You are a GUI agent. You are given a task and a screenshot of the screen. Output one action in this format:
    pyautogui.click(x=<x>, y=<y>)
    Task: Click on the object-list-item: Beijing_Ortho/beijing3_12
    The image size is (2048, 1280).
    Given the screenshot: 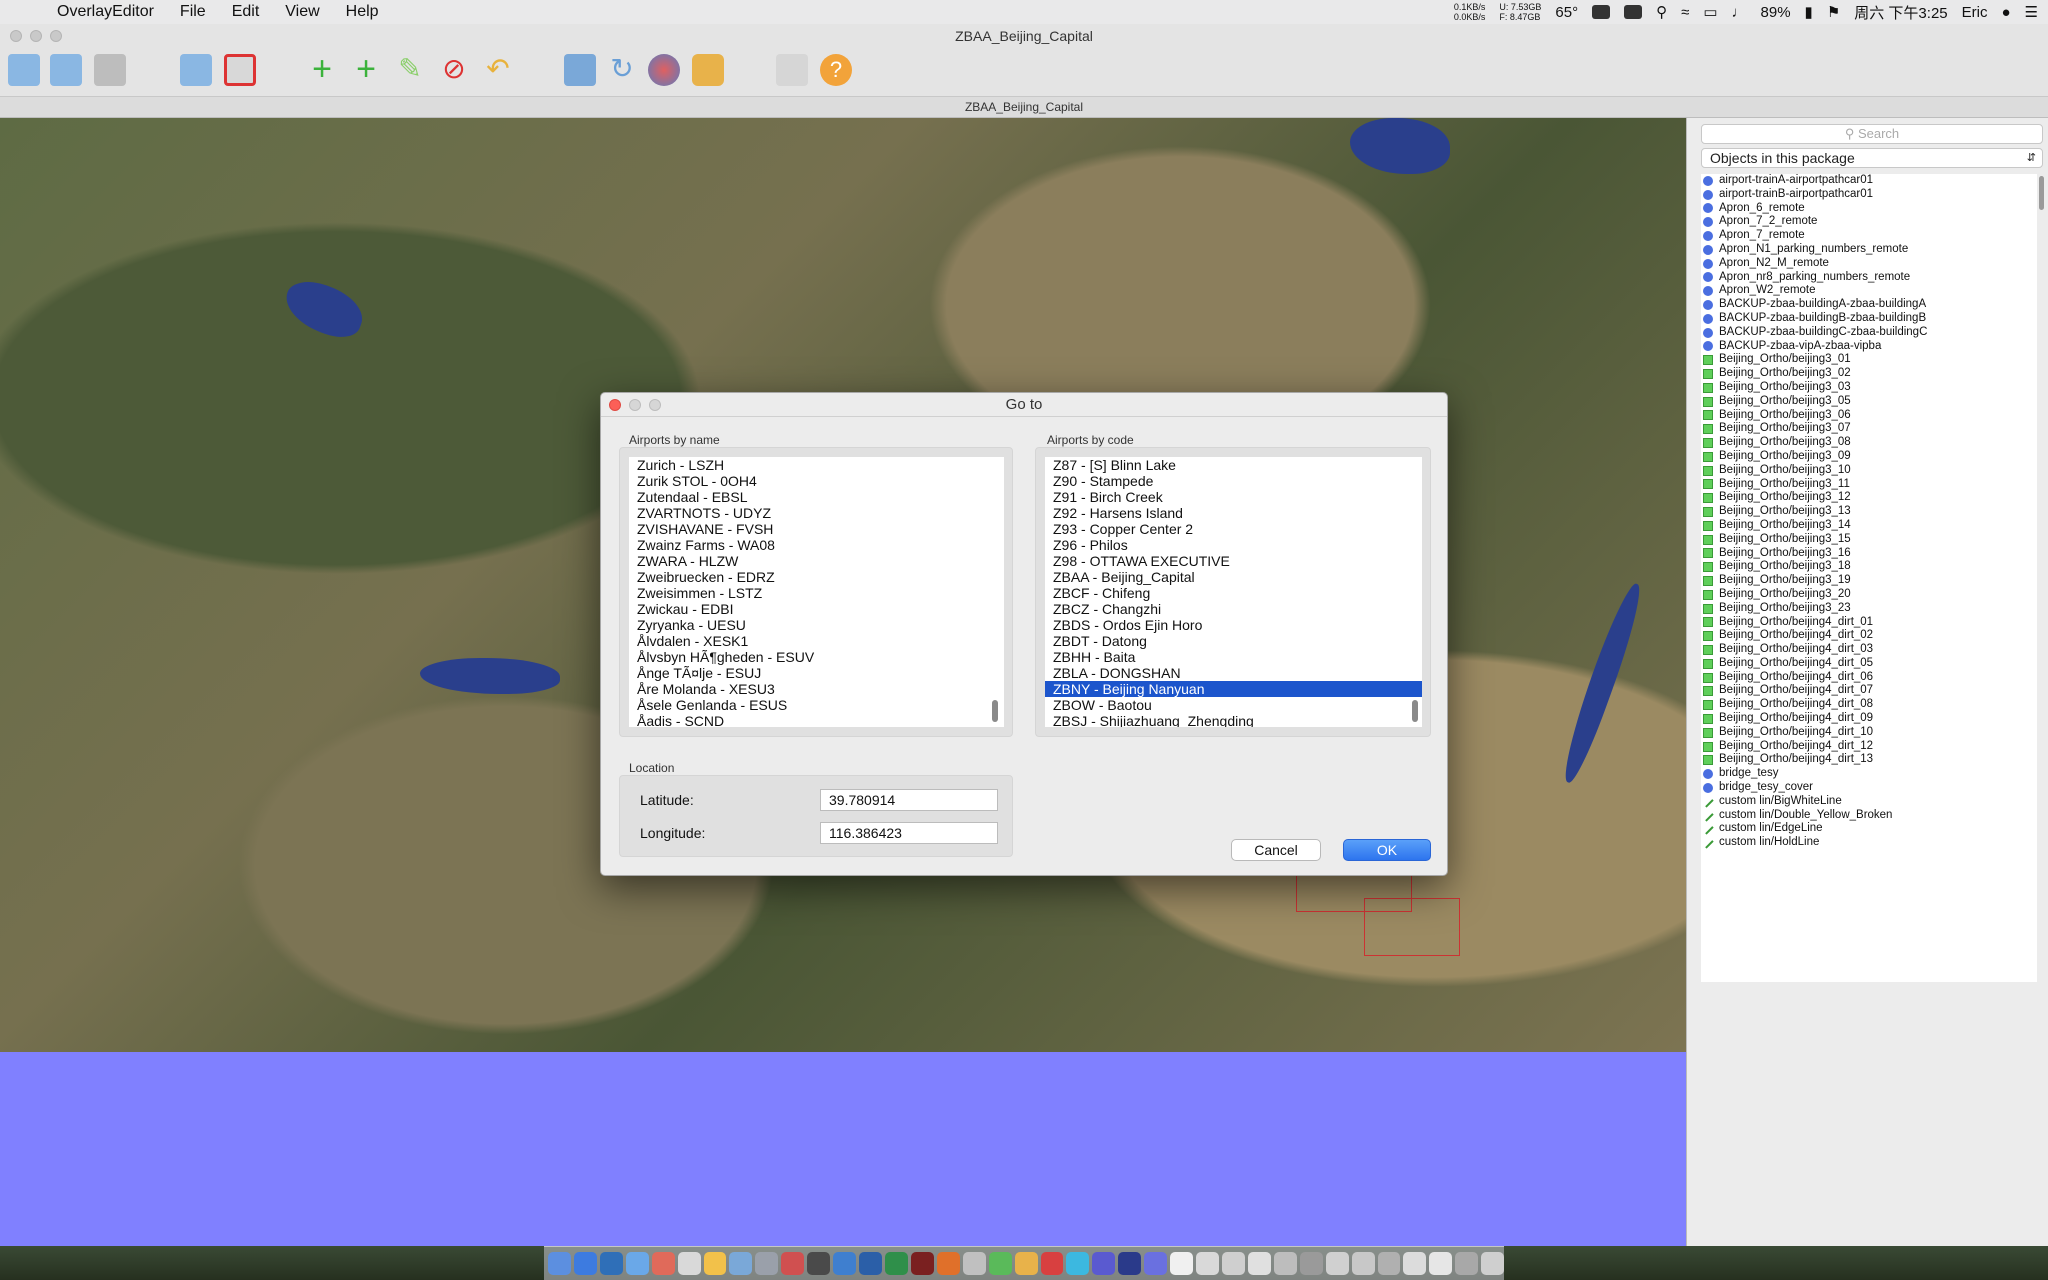 What is the action you would take?
    pyautogui.click(x=1869, y=498)
    